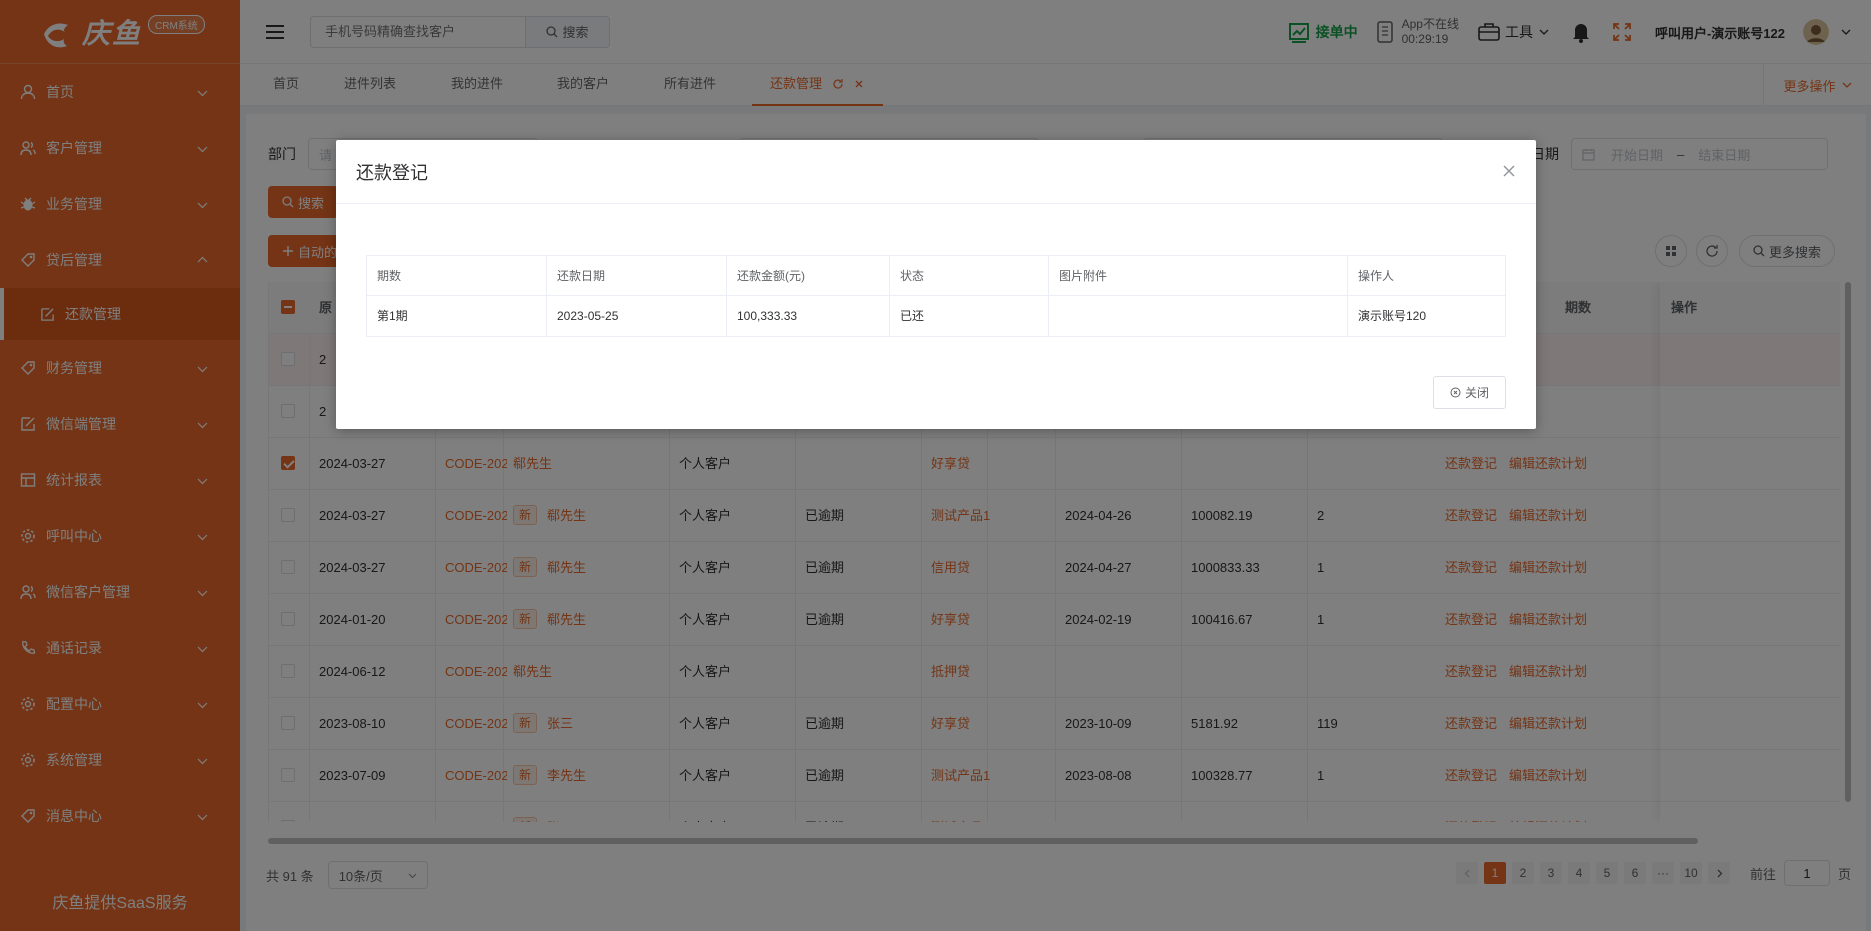  I want to click on dialog-title: 还款登记, so click(392, 172).